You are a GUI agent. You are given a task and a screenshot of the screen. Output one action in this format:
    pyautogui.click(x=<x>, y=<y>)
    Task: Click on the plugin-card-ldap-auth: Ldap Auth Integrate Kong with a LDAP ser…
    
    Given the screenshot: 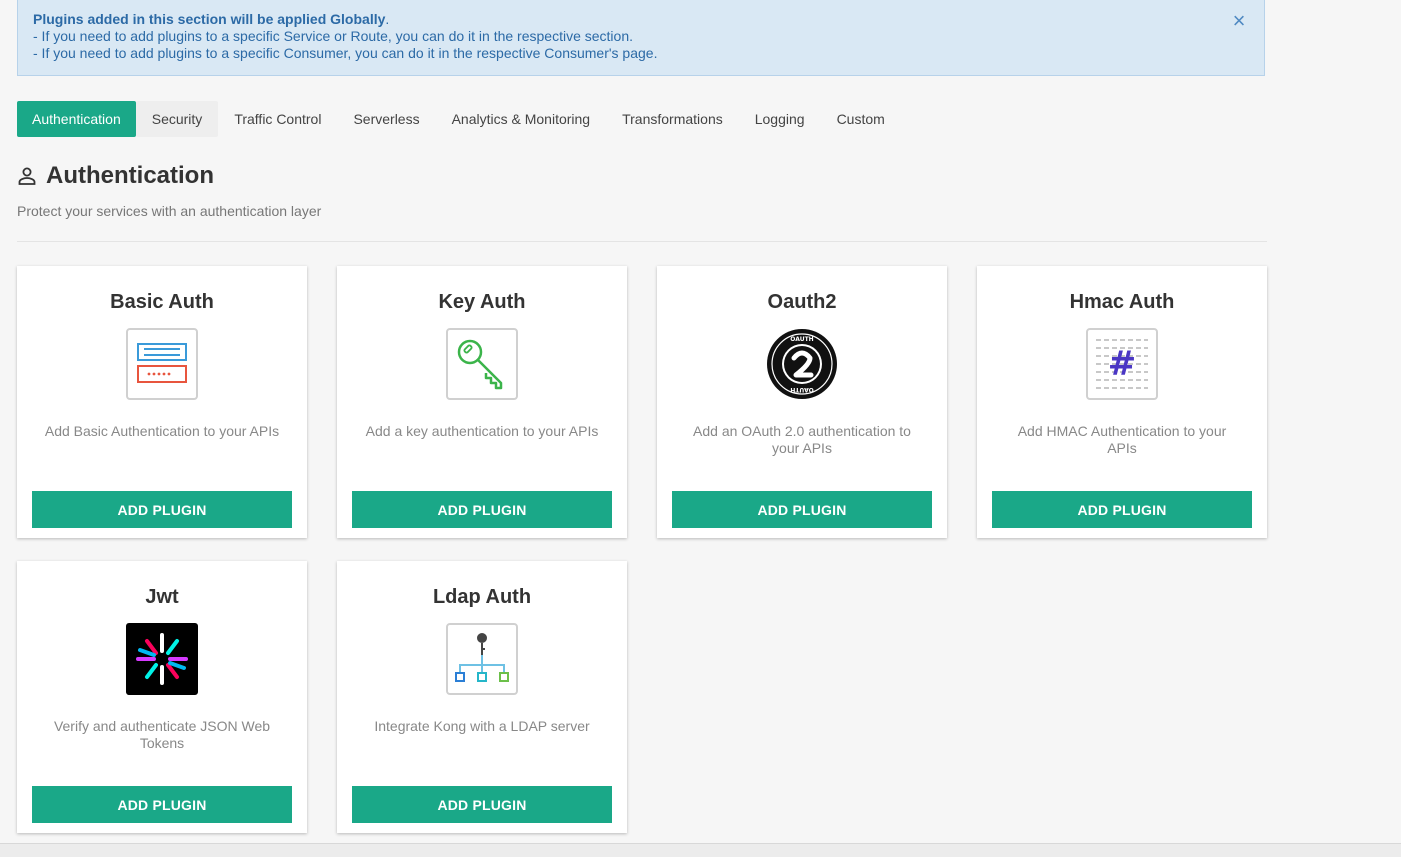 What is the action you would take?
    pyautogui.click(x=482, y=697)
    